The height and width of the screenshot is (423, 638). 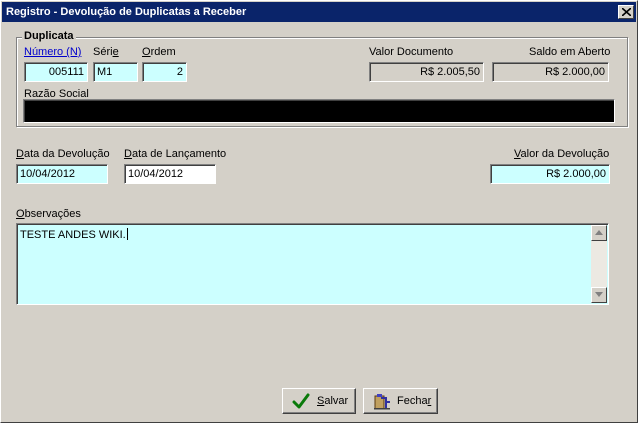 I want to click on numero-field: 005111, so click(x=56, y=72).